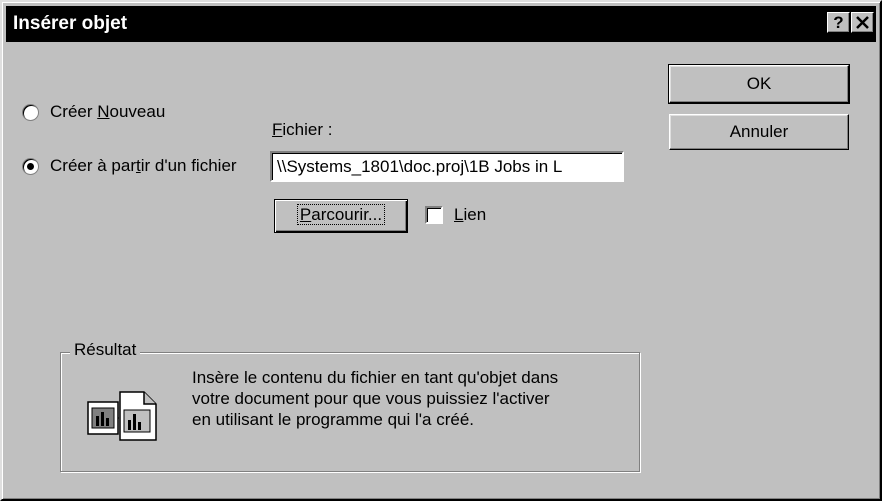  Describe the element at coordinates (107, 112) in the screenshot. I see `create-new-label: Créer Nouveau` at that location.